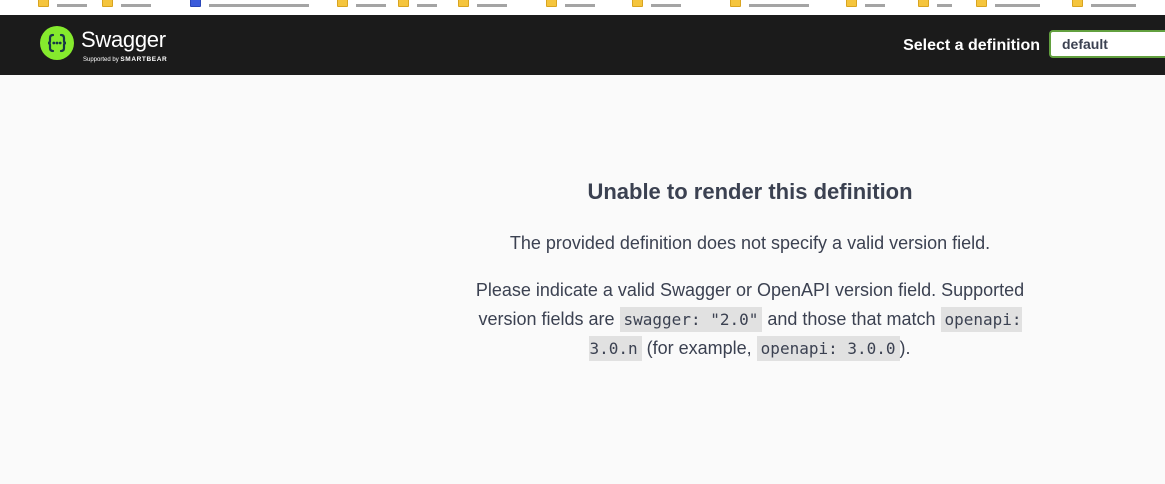 Image resolution: width=1165 pixels, height=484 pixels. I want to click on code-openapi-example: openapi: 3.0.0, so click(828, 348).